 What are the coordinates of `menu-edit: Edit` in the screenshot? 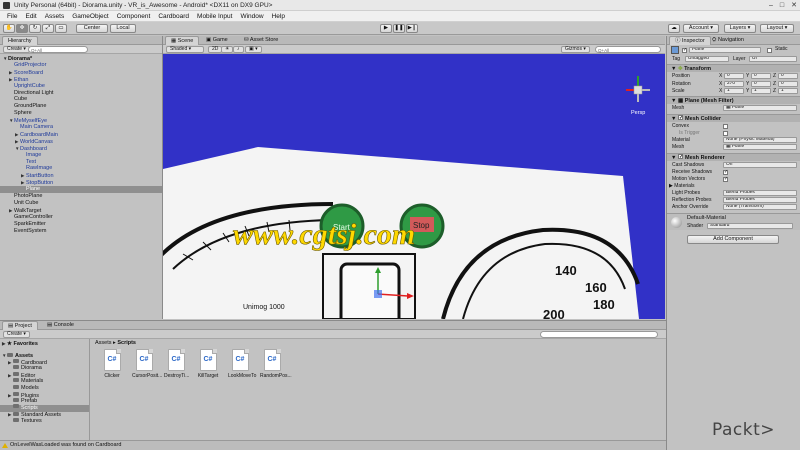 It's located at (30, 16).